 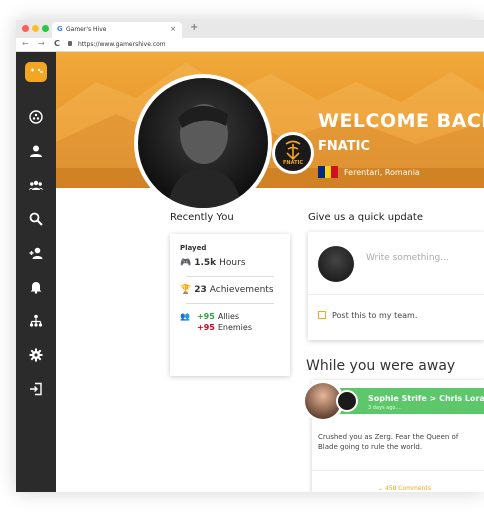 I want to click on from-user-link: Sophie Strife, so click(x=397, y=398).